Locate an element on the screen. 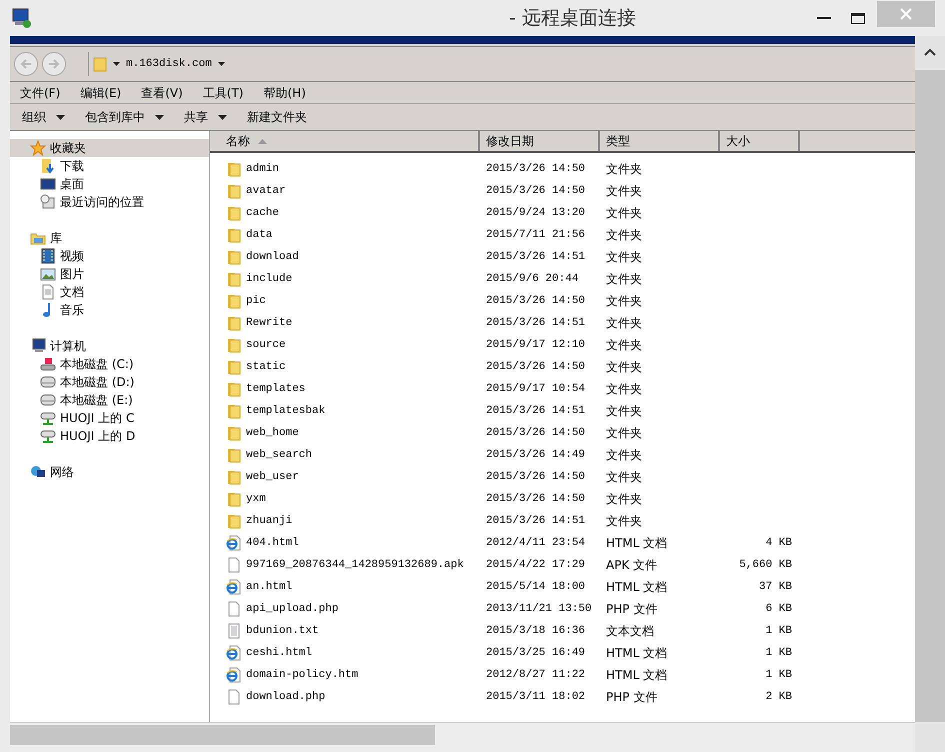  file-name: admin is located at coordinates (263, 169).